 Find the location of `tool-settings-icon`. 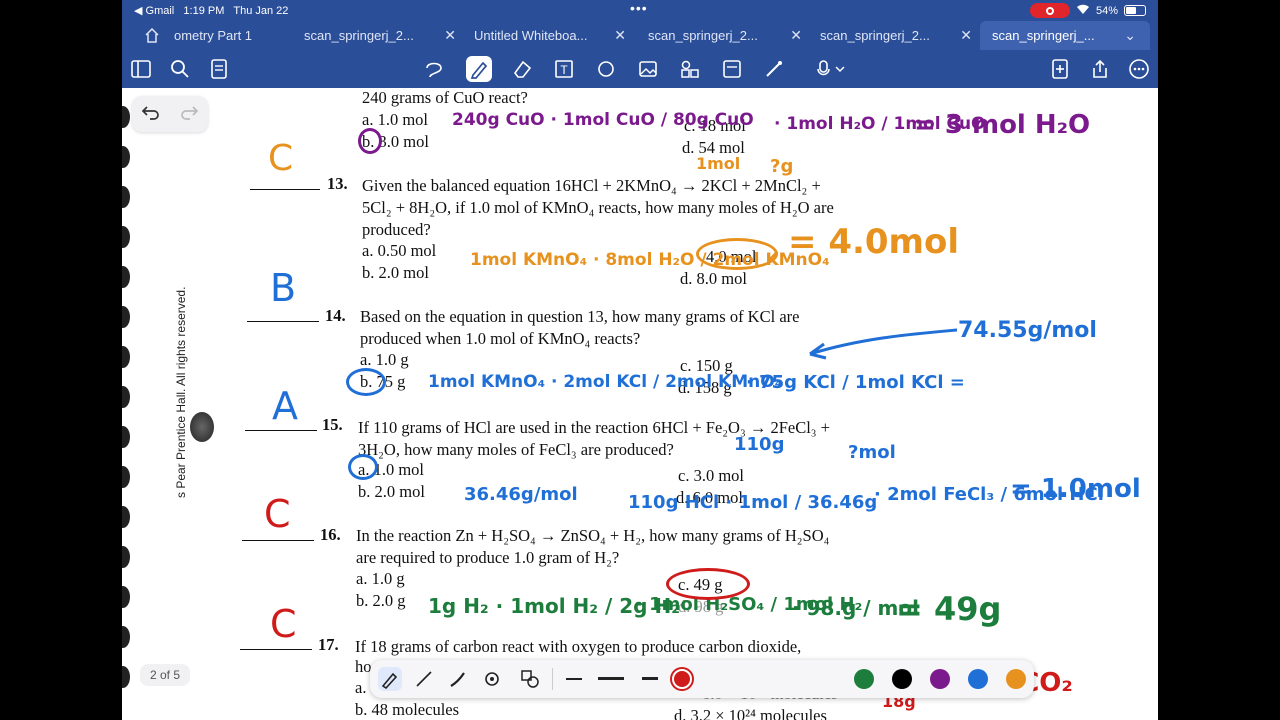

tool-settings-icon is located at coordinates (530, 679).